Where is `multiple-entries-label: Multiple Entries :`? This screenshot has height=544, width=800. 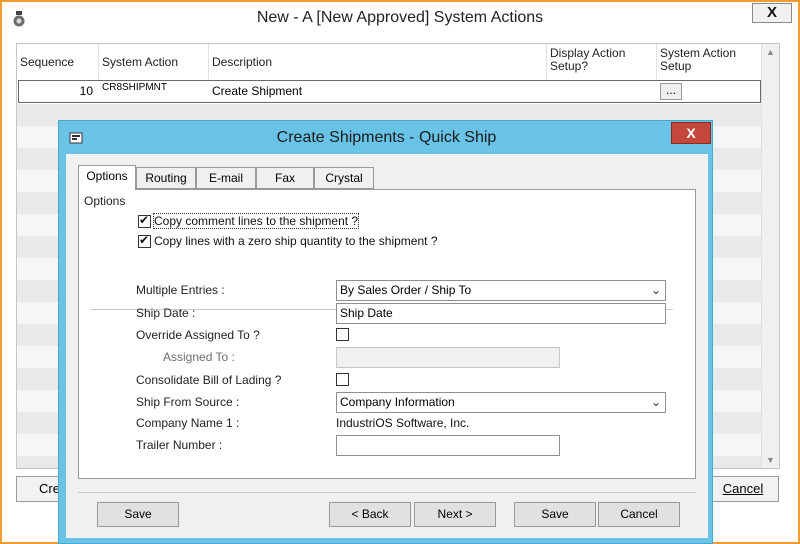 multiple-entries-label: Multiple Entries : is located at coordinates (180, 290).